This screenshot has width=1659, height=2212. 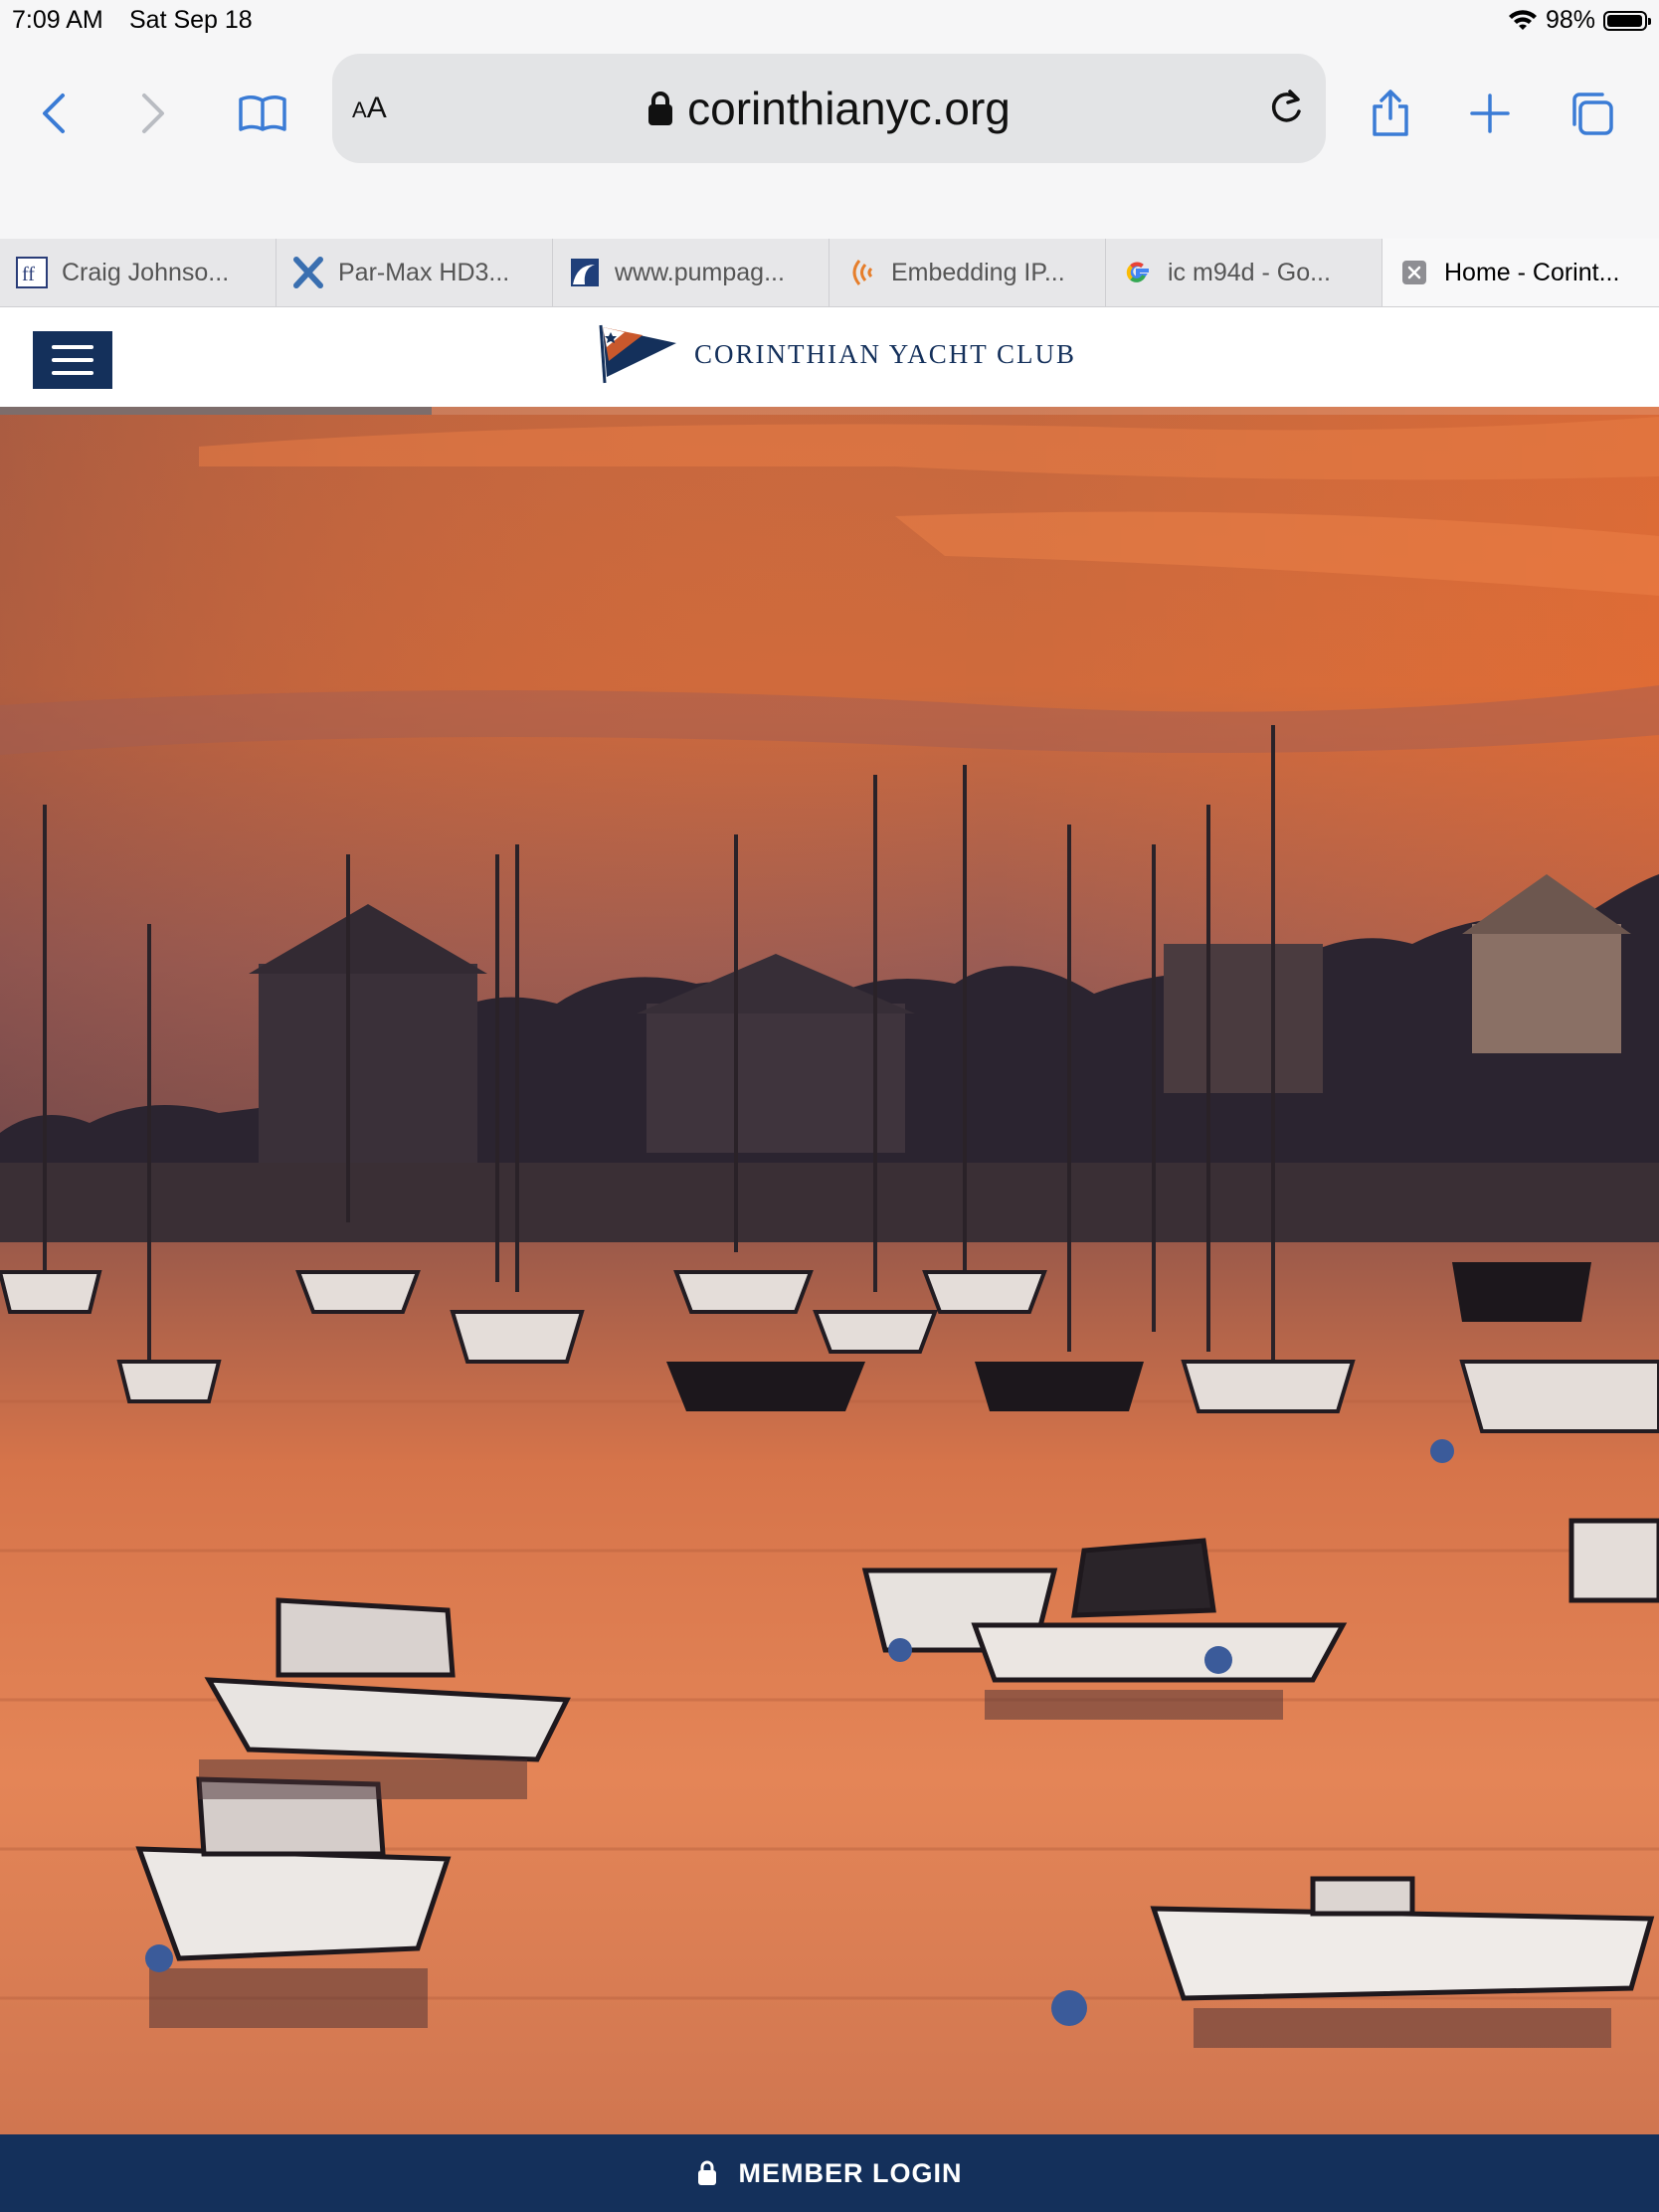 I want to click on svg-text: ff, so click(x=28, y=274).